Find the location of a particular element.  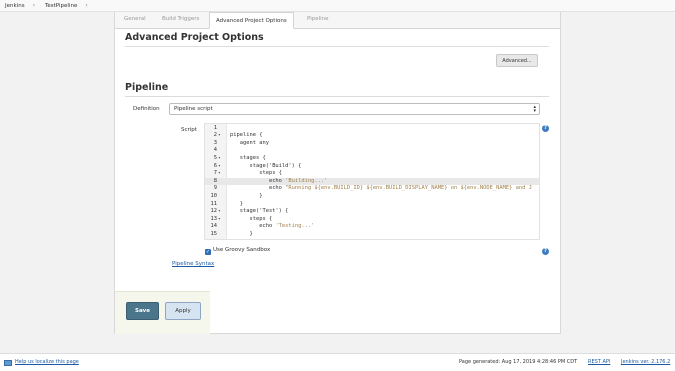

code-line: 1 is located at coordinates (372, 128).